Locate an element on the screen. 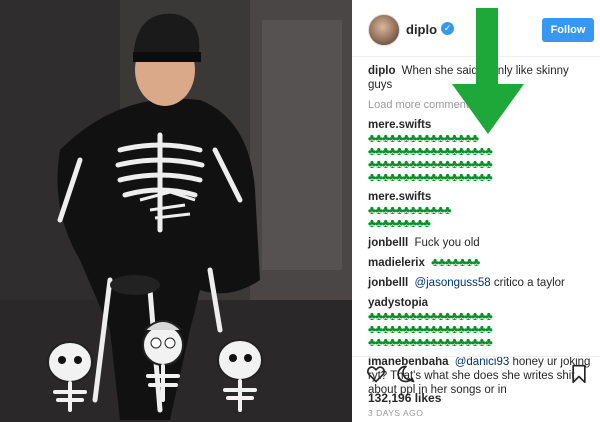 Image resolution: width=600 pixels, height=422 pixels. bookmark-icon is located at coordinates (579, 374).